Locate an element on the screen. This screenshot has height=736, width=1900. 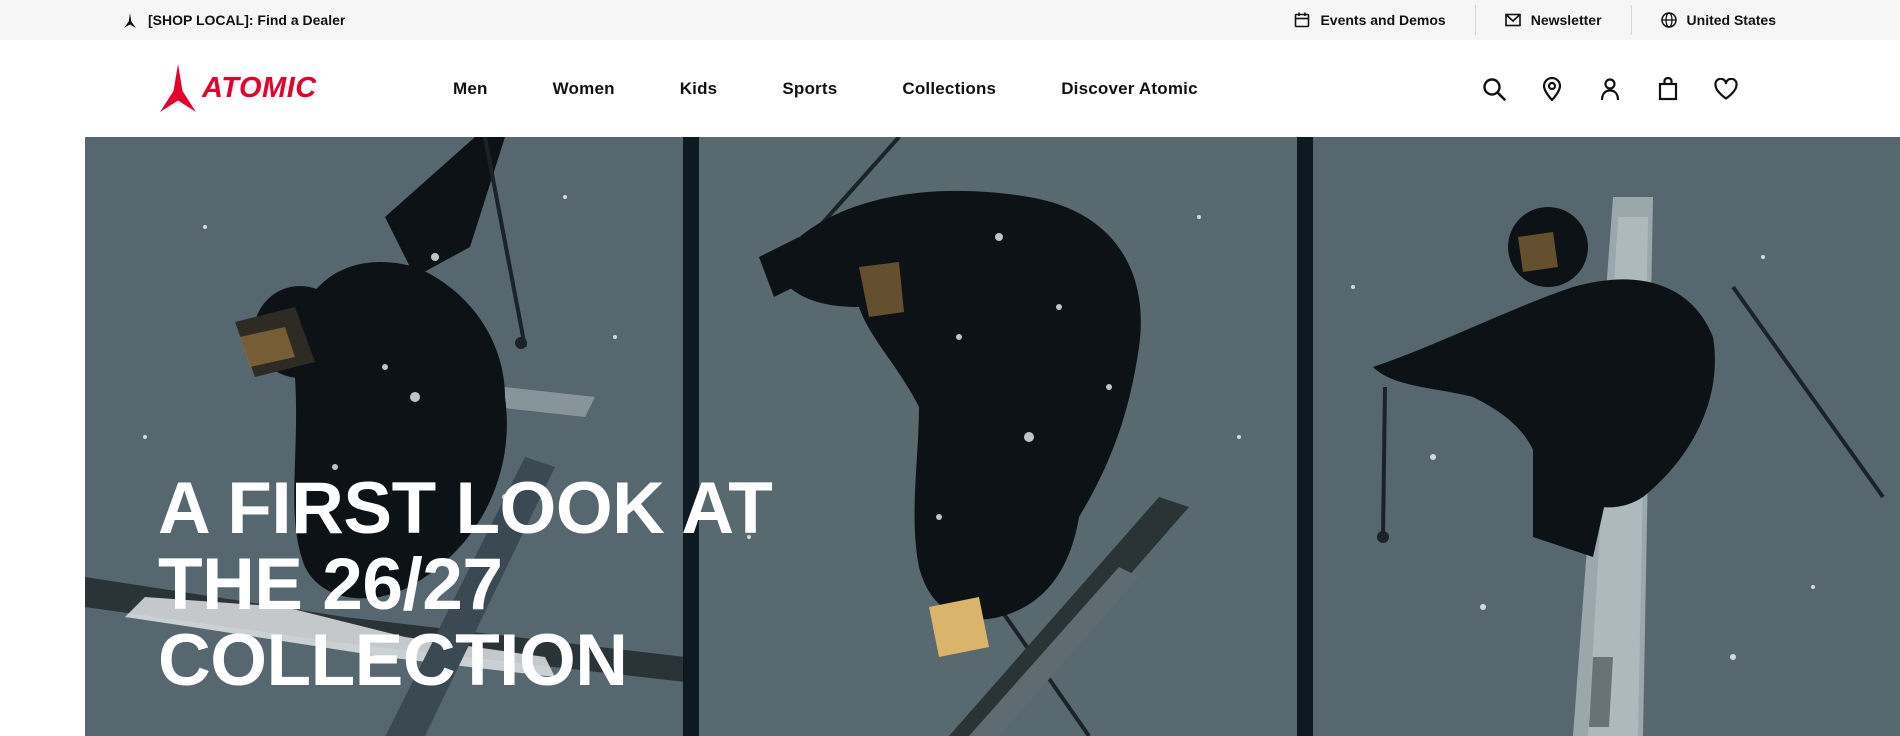
events-demos-link: Events and Demos is located at coordinates (1384, 20).